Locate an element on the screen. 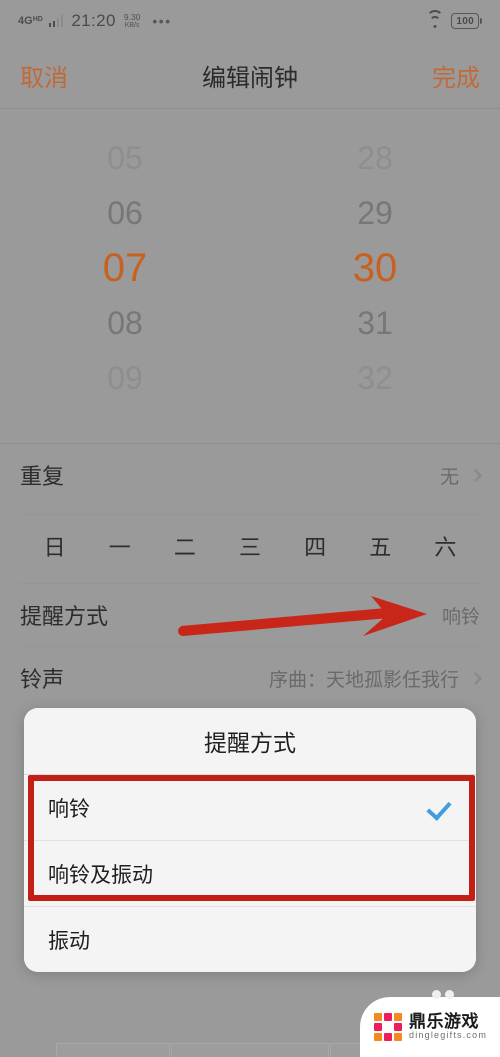 This screenshot has width=500, height=1057. battery-level-label: 100 is located at coordinates (465, 21).